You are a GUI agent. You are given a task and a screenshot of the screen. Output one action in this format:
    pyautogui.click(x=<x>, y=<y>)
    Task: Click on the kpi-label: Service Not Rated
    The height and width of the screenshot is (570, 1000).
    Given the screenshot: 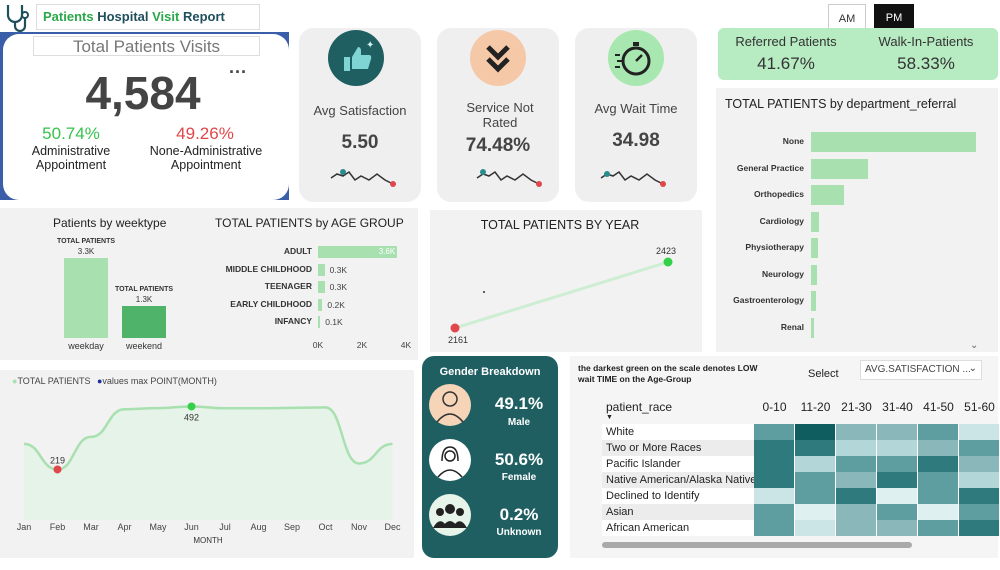 What is the action you would take?
    pyautogui.click(x=500, y=115)
    